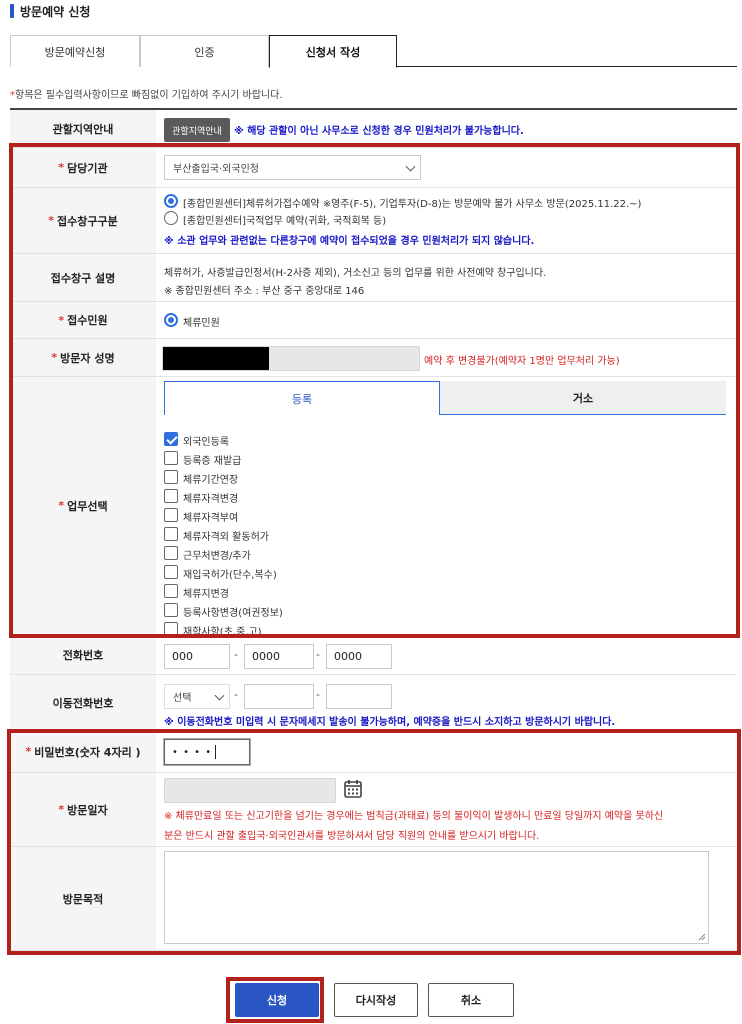  Describe the element at coordinates (353, 788) in the screenshot. I see `calendar-icon` at that location.